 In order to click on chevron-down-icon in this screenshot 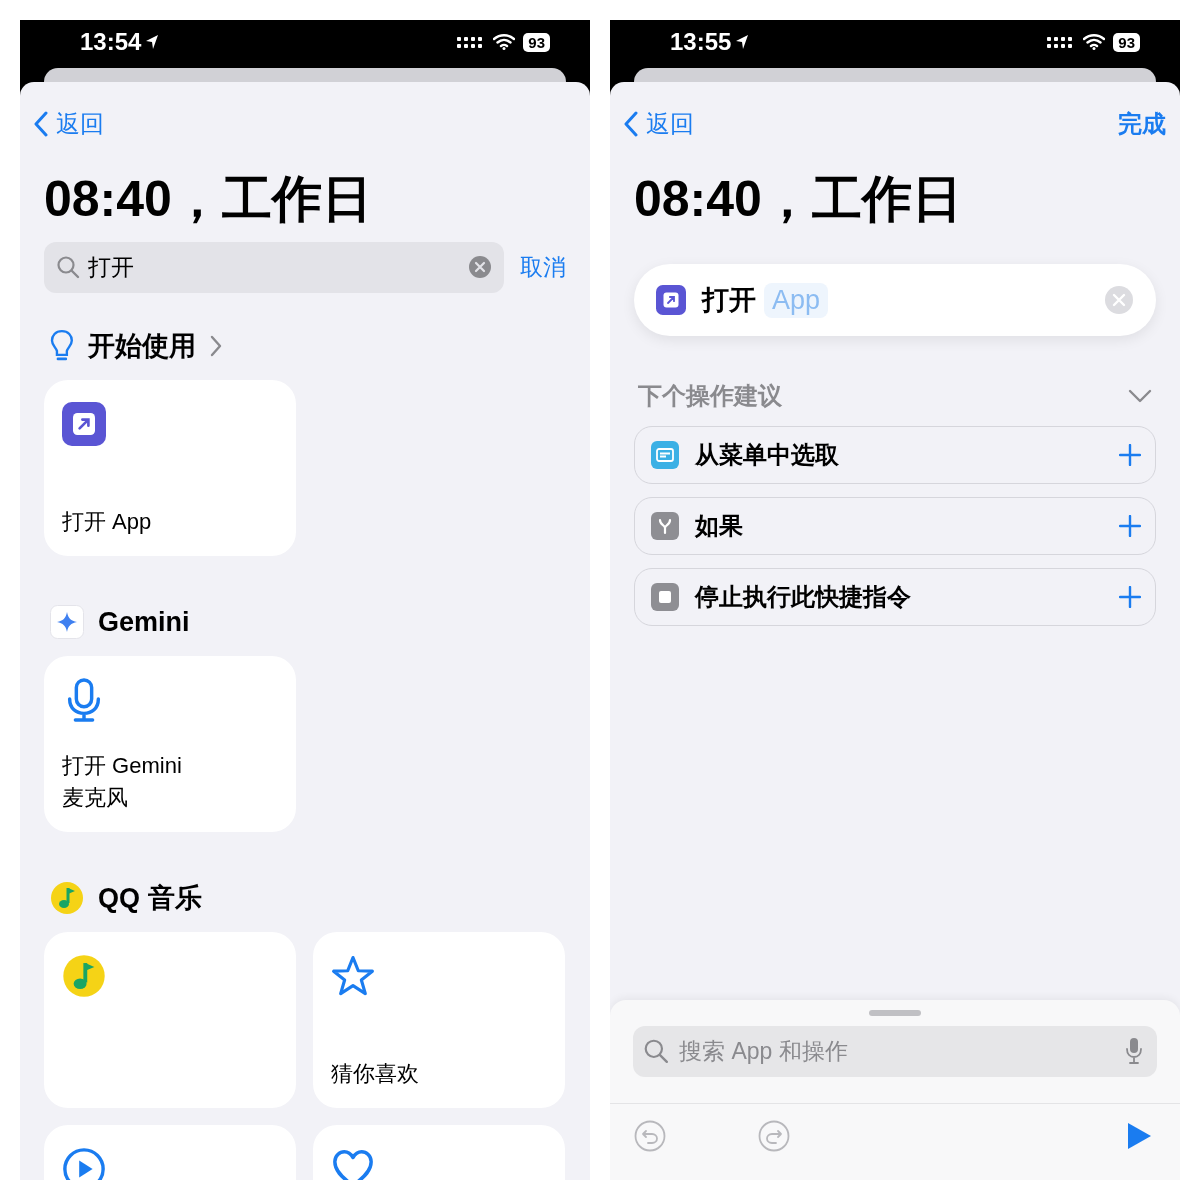, I will do `click(1140, 396)`.